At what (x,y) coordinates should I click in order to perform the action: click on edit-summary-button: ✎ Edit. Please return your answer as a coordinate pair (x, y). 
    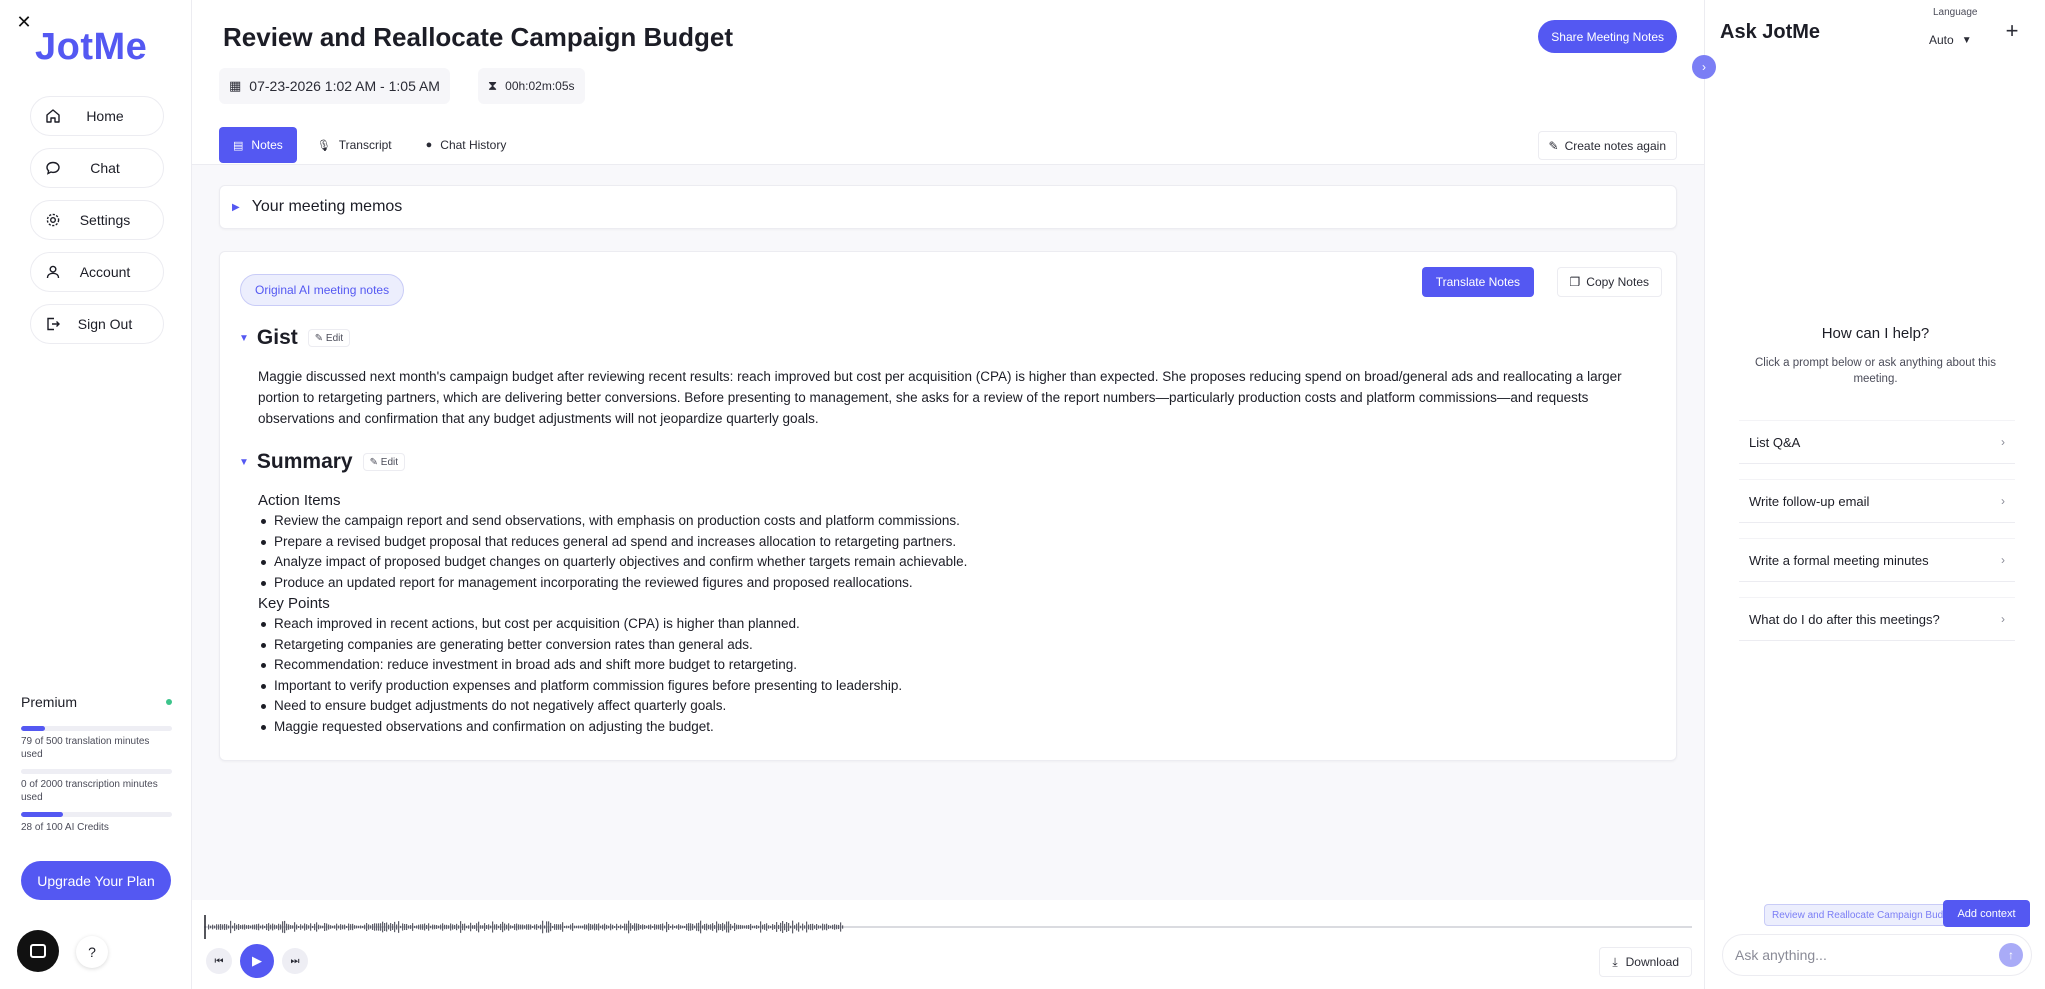
    Looking at the image, I should click on (384, 462).